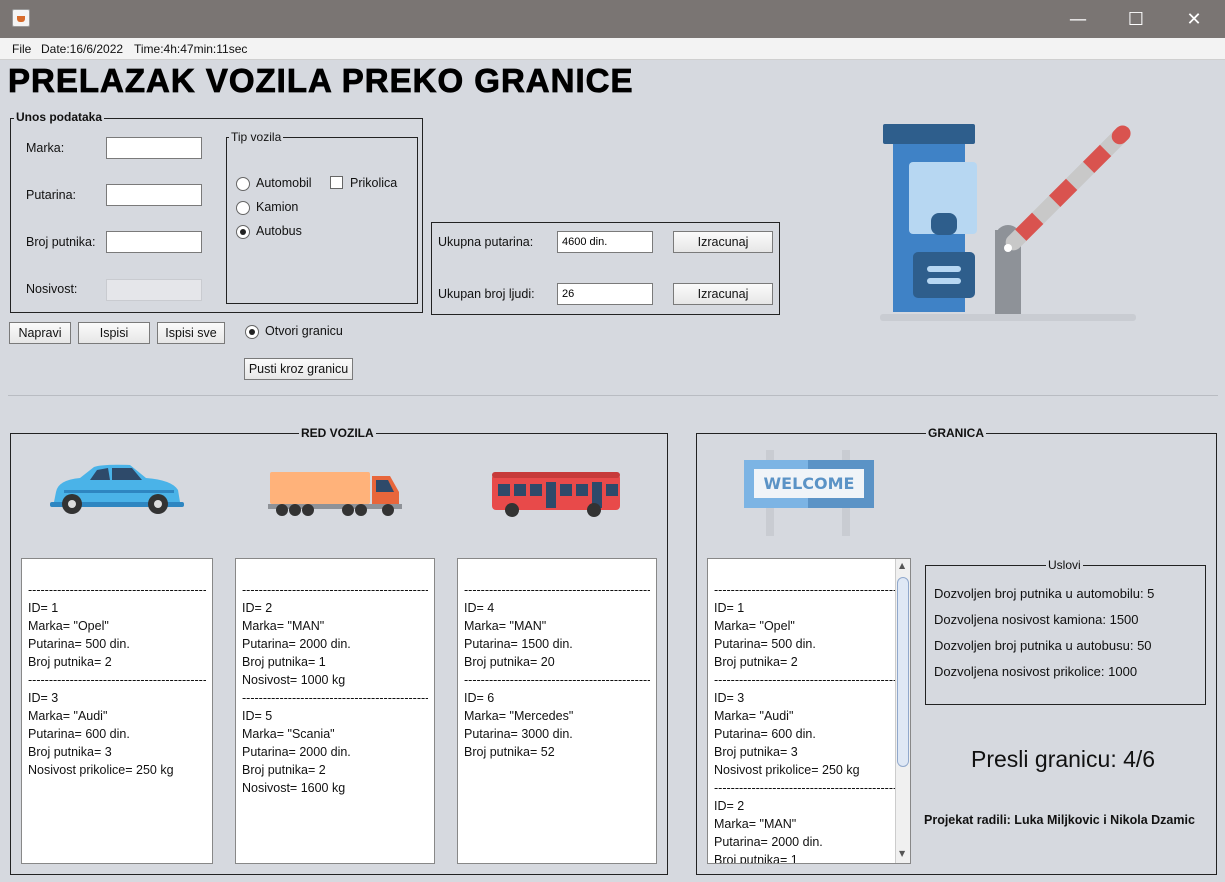 The image size is (1225, 882). What do you see at coordinates (902, 853) in the screenshot?
I see `scroll-down-icon: ▼` at bounding box center [902, 853].